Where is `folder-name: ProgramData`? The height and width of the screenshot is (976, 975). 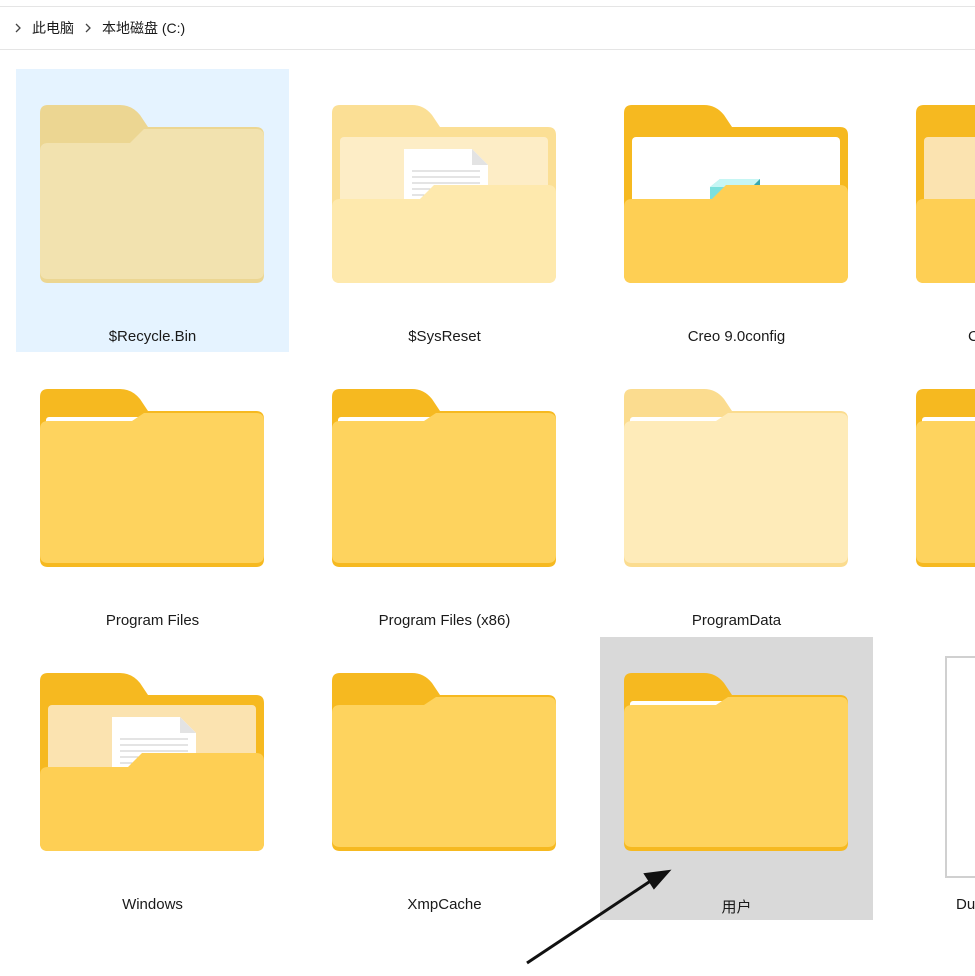 folder-name: ProgramData is located at coordinates (736, 620).